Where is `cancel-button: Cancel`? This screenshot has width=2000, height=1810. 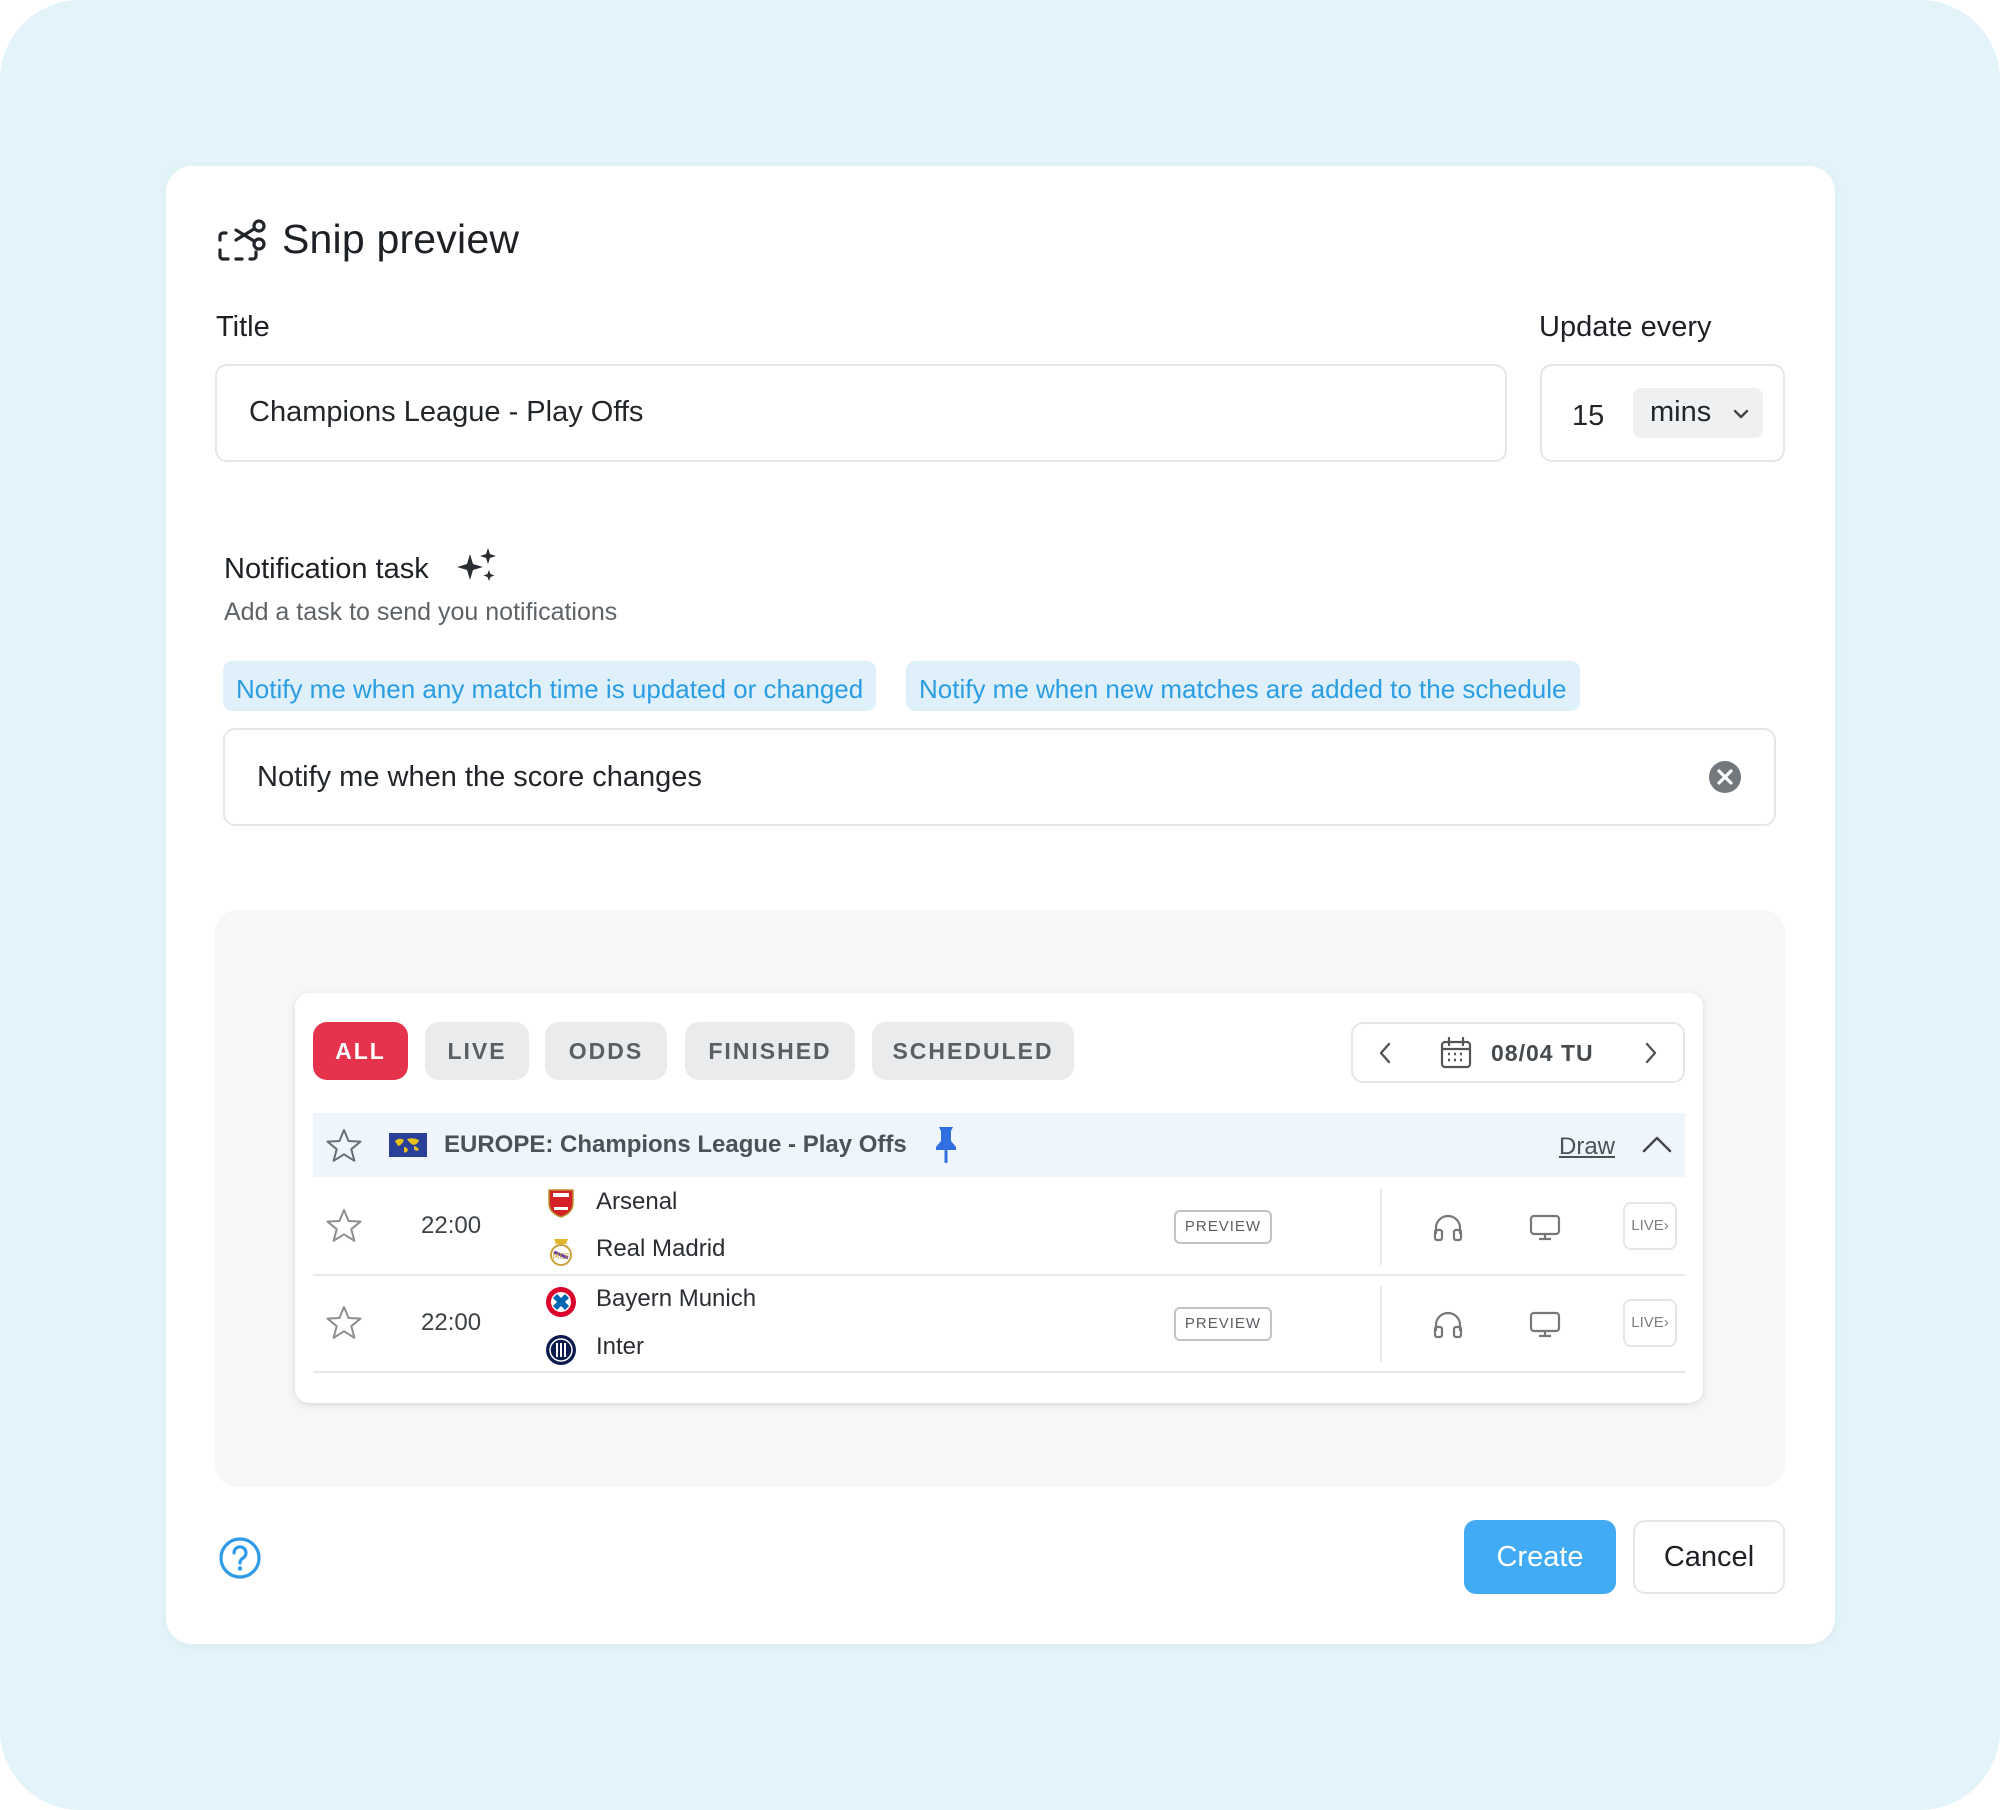
cancel-button: Cancel is located at coordinates (1709, 1557).